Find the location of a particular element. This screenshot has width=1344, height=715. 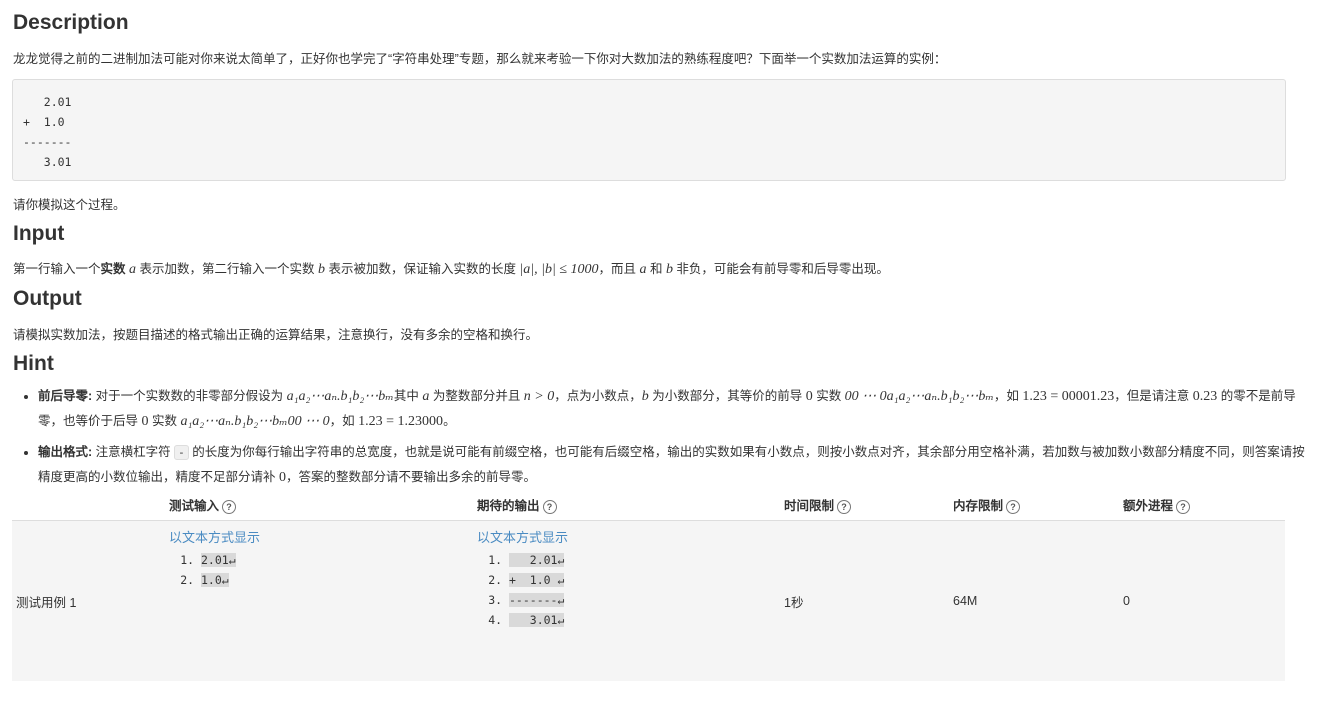

col-time: 时间限制? is located at coordinates (864, 506).